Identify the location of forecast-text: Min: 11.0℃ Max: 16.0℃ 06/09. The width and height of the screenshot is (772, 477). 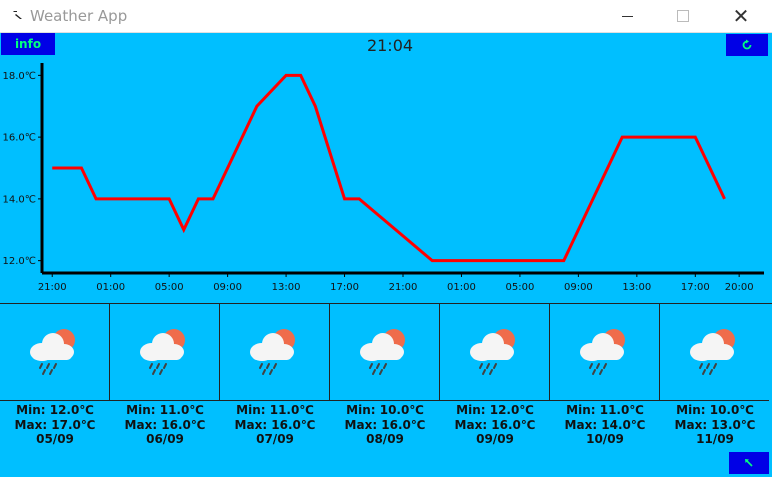
(165, 425).